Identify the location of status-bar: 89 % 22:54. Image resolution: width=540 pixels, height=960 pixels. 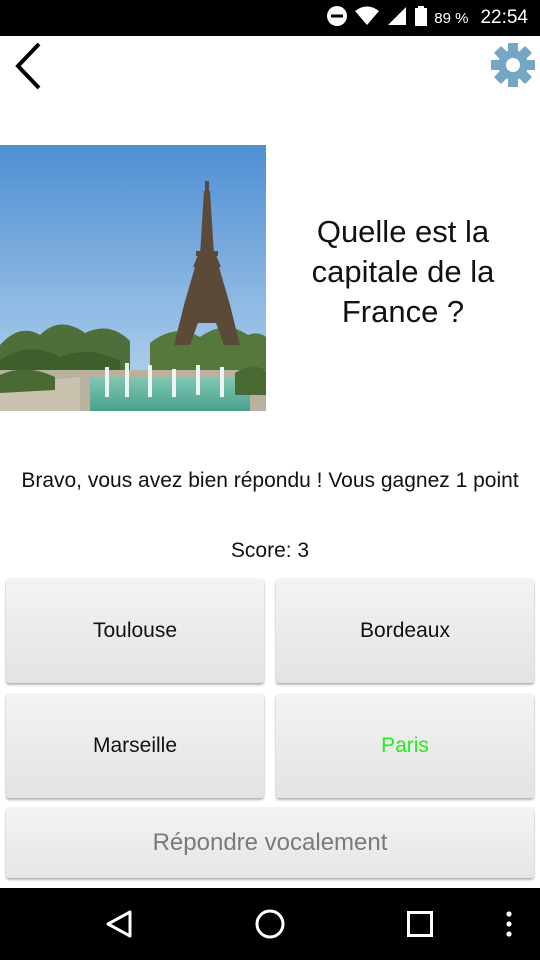
(270, 18).